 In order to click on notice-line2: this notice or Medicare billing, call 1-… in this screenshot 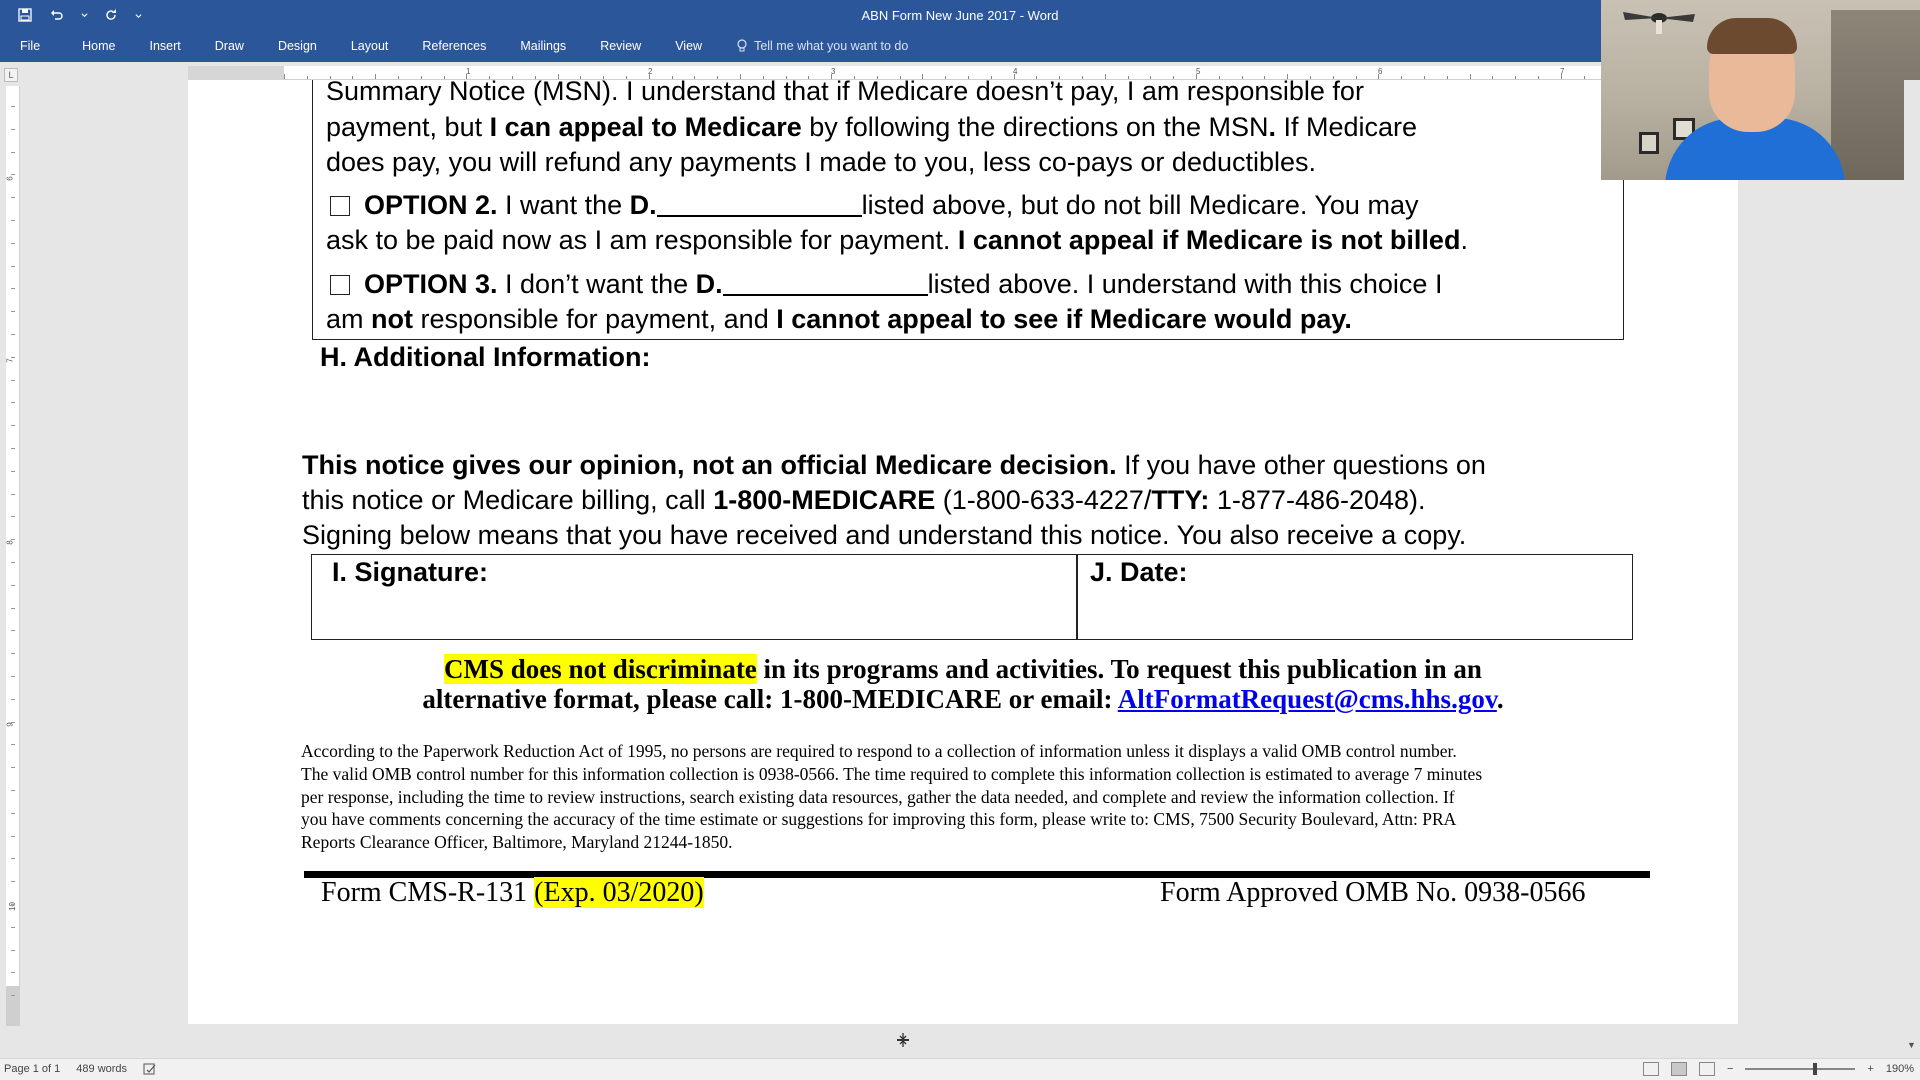, I will do `click(864, 500)`.